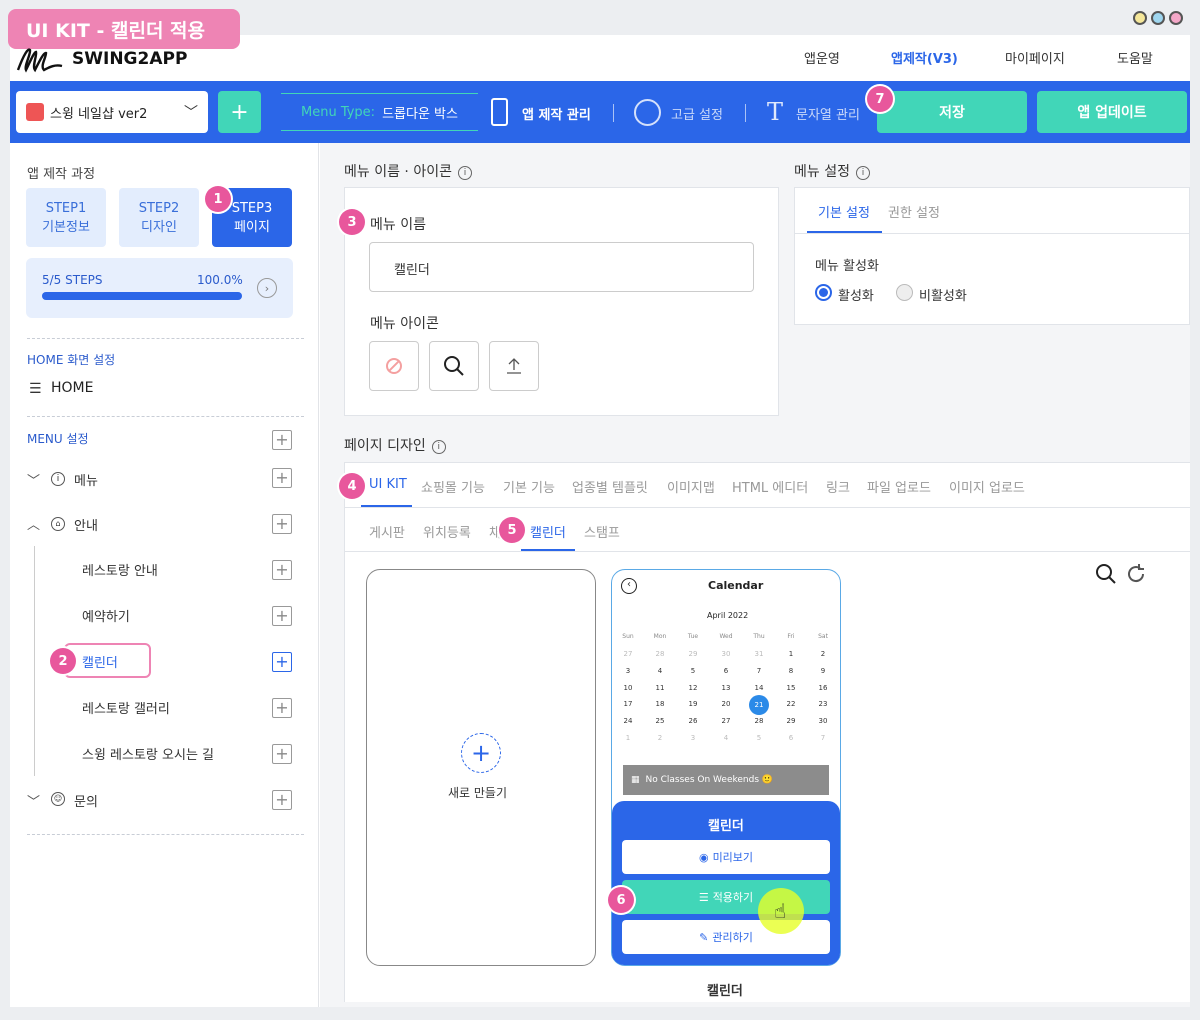 The height and width of the screenshot is (1020, 1200). What do you see at coordinates (1136, 574) in the screenshot?
I see `refresh-icon` at bounding box center [1136, 574].